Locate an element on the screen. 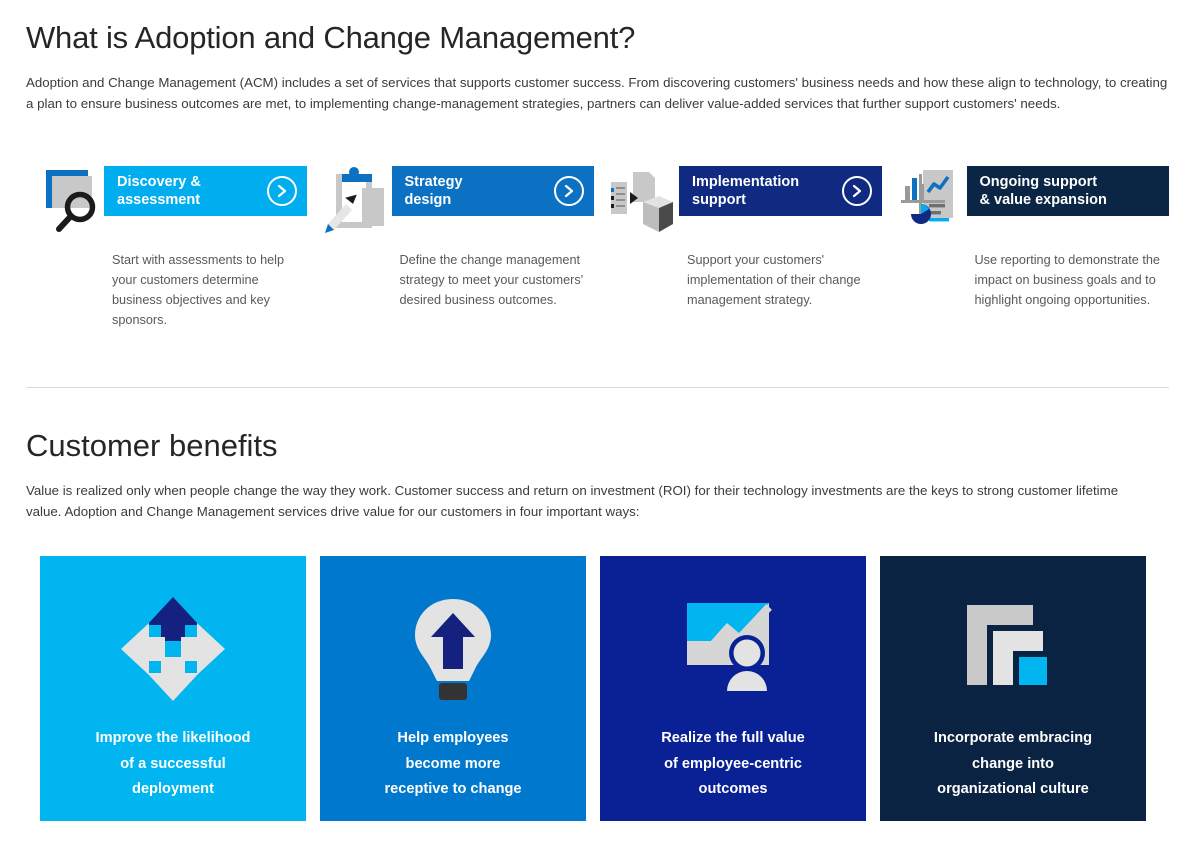  benefit-tile-label-line2: become more is located at coordinates (453, 763).